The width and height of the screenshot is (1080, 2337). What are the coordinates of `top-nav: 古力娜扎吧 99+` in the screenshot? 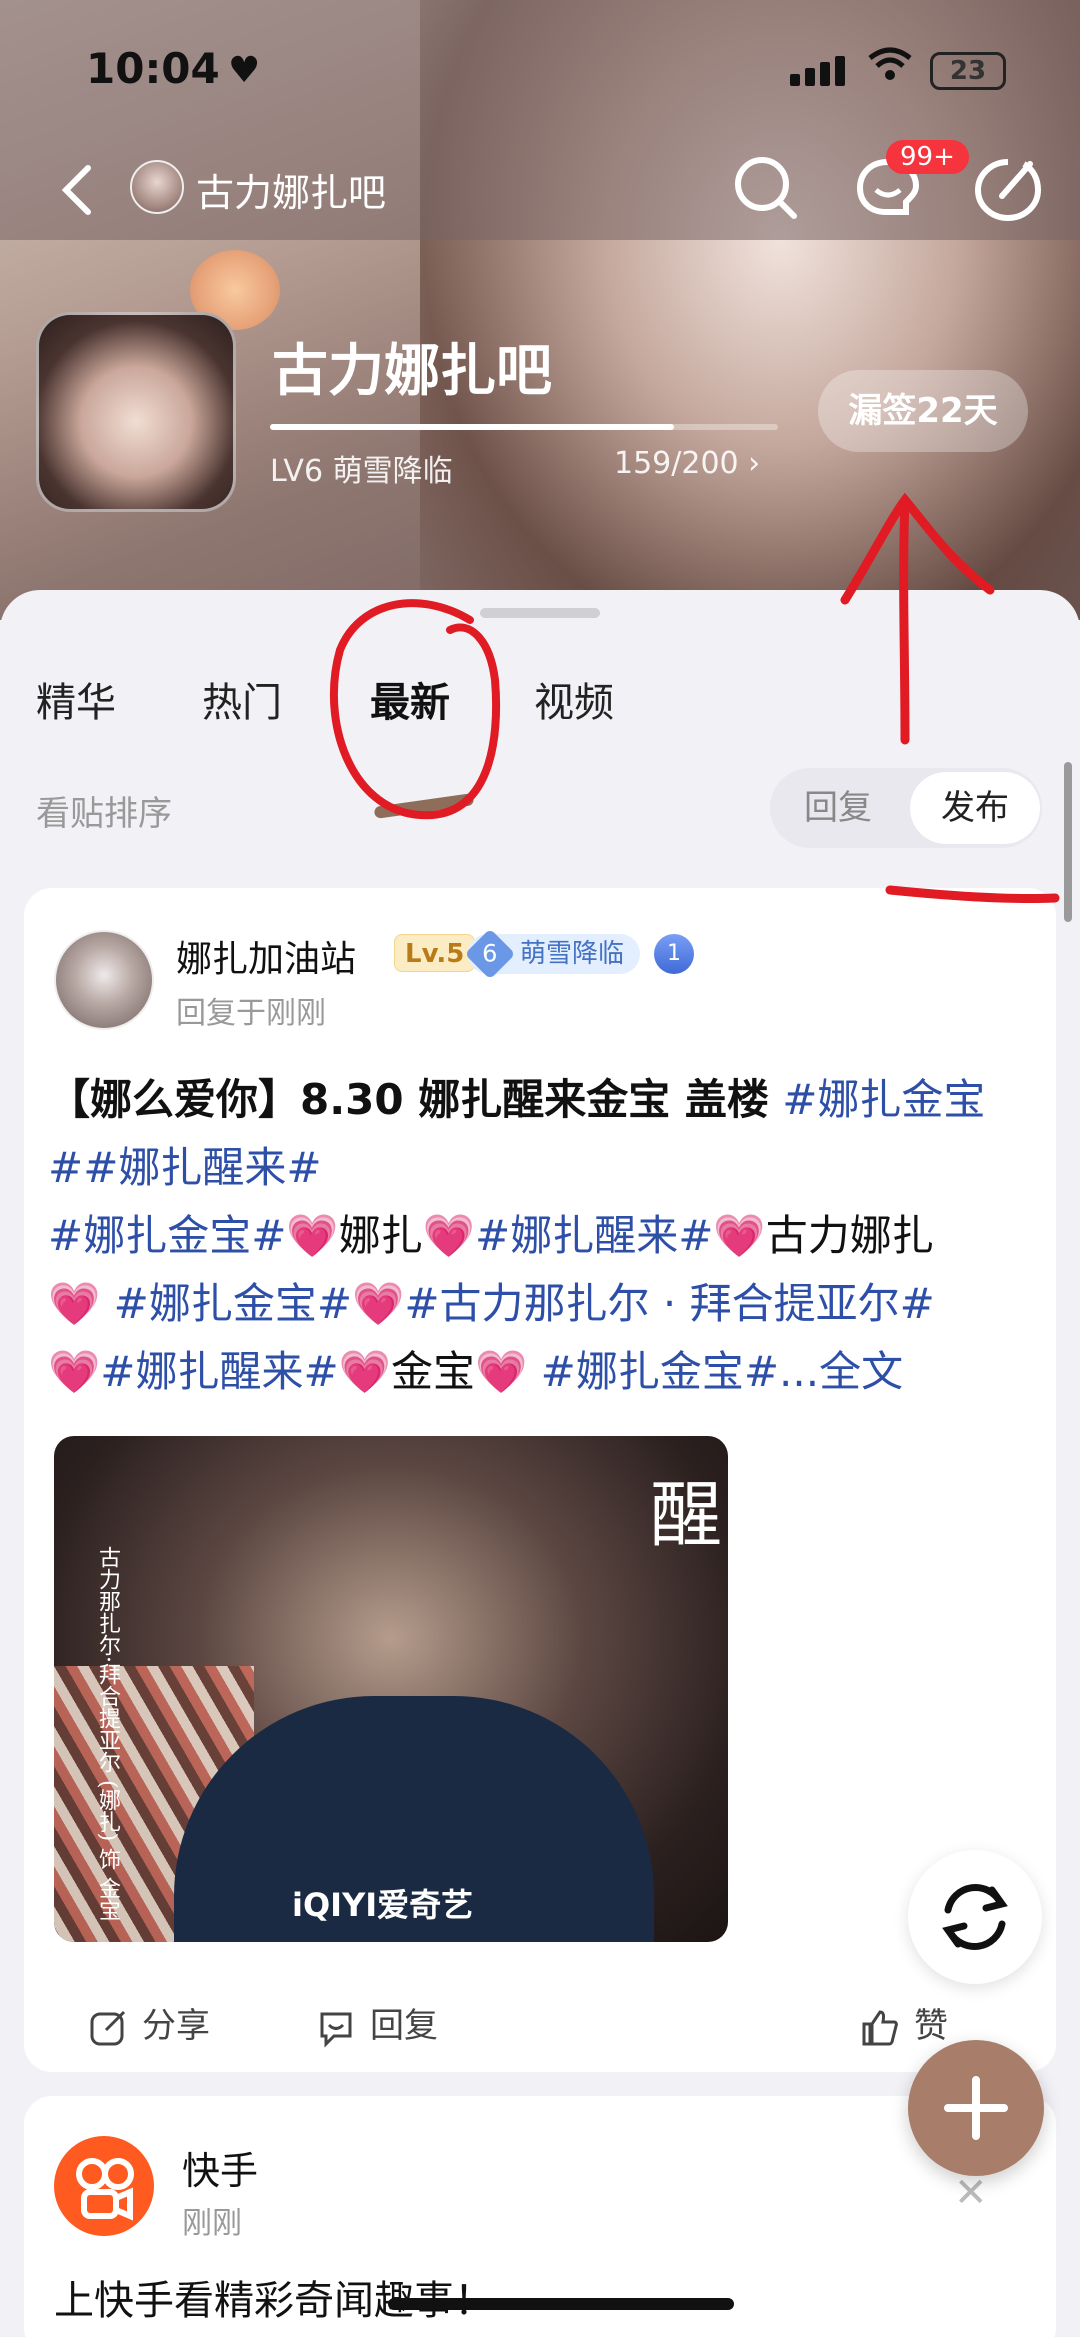 It's located at (540, 185).